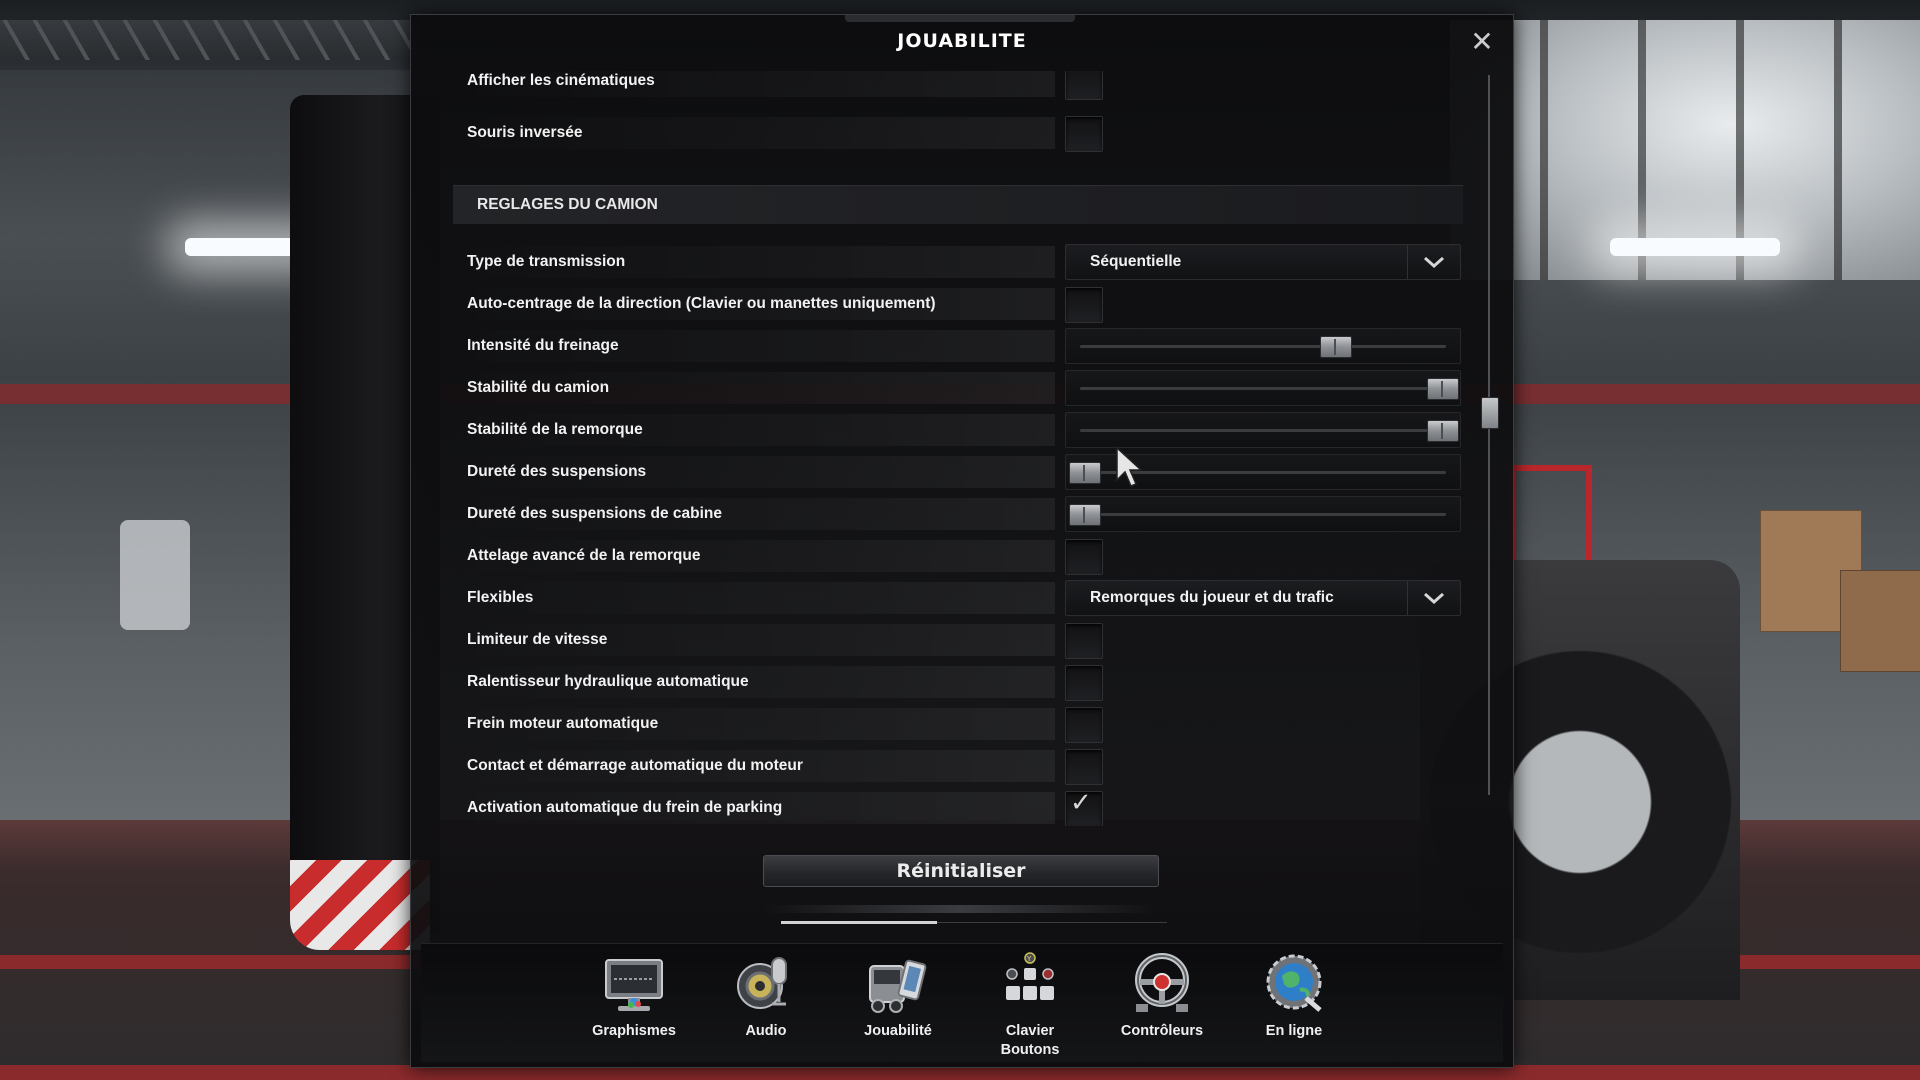  I want to click on setting-row-auto-retarder: Ralentisseur hydraulique automatique, so click(958, 683).